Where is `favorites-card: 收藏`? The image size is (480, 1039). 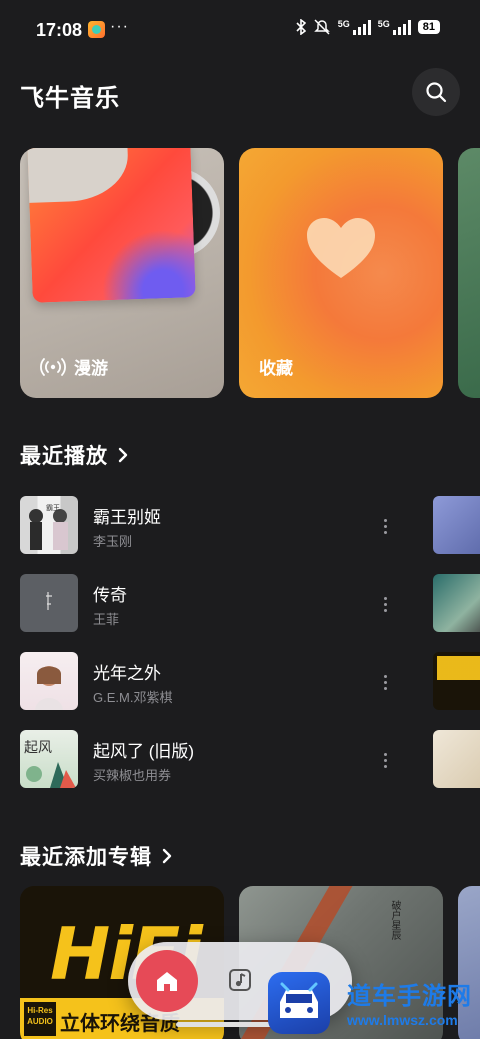 favorites-card: 收藏 is located at coordinates (341, 273).